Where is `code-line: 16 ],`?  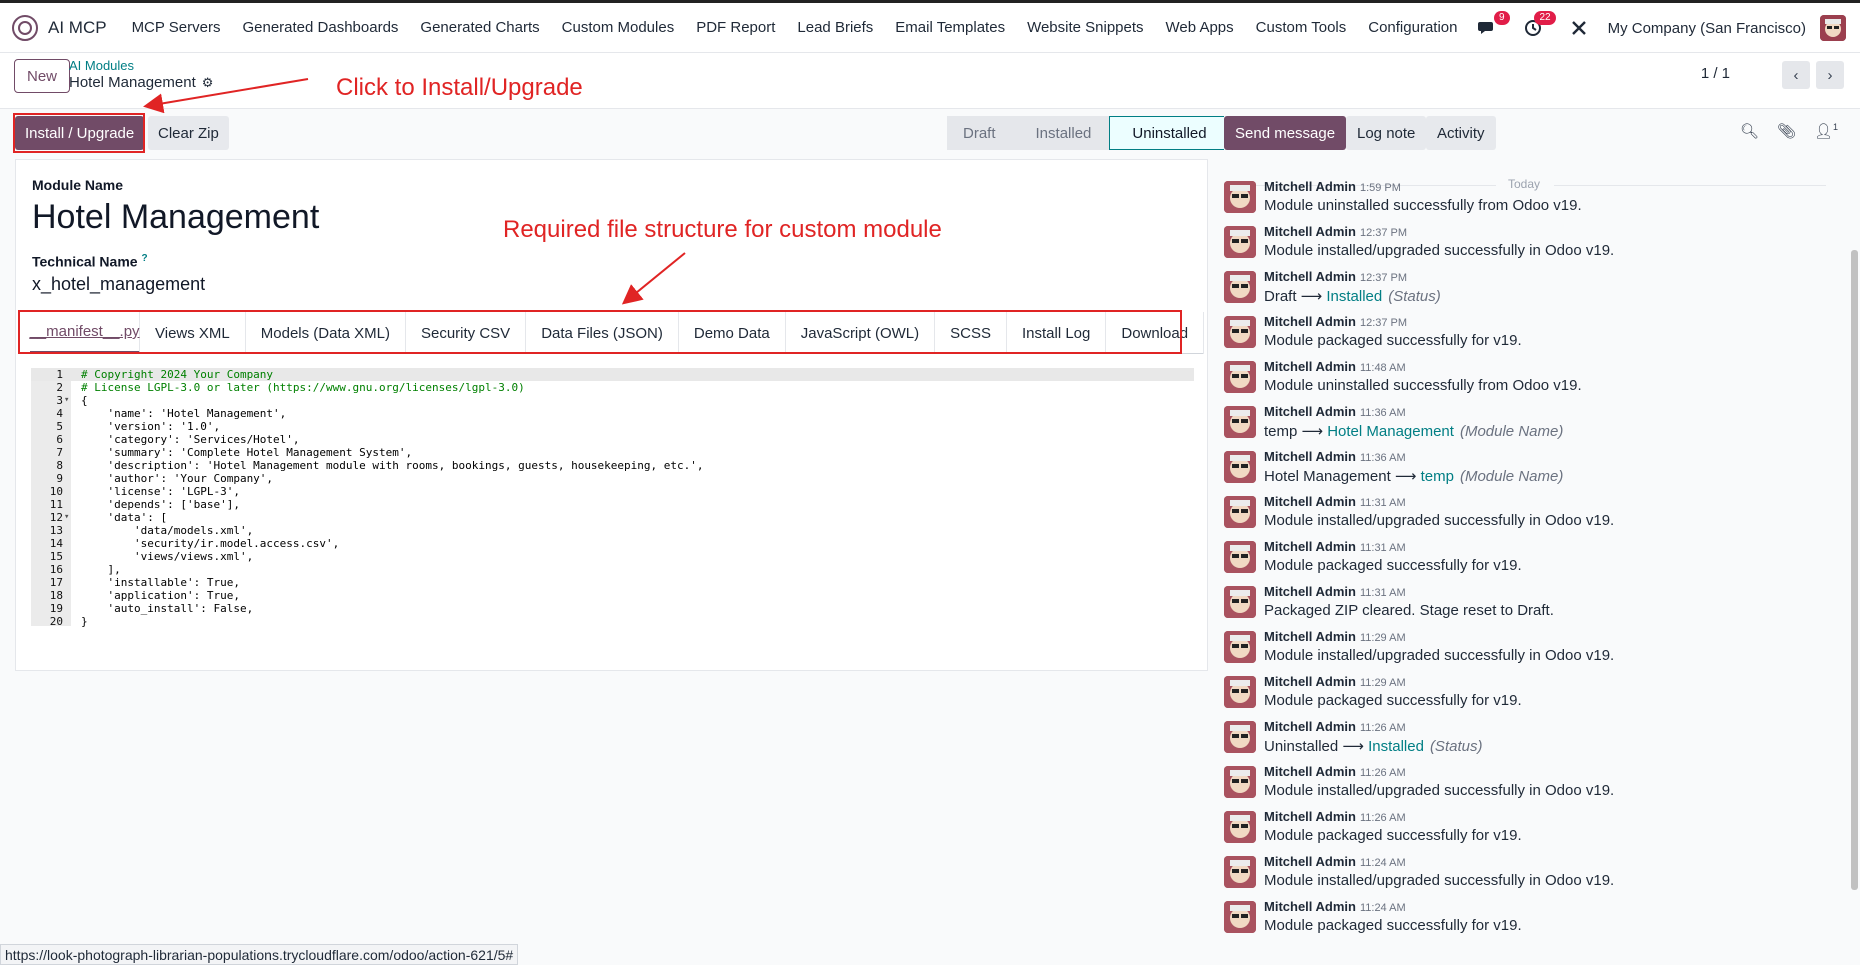
code-line: 16 ], is located at coordinates (612, 569).